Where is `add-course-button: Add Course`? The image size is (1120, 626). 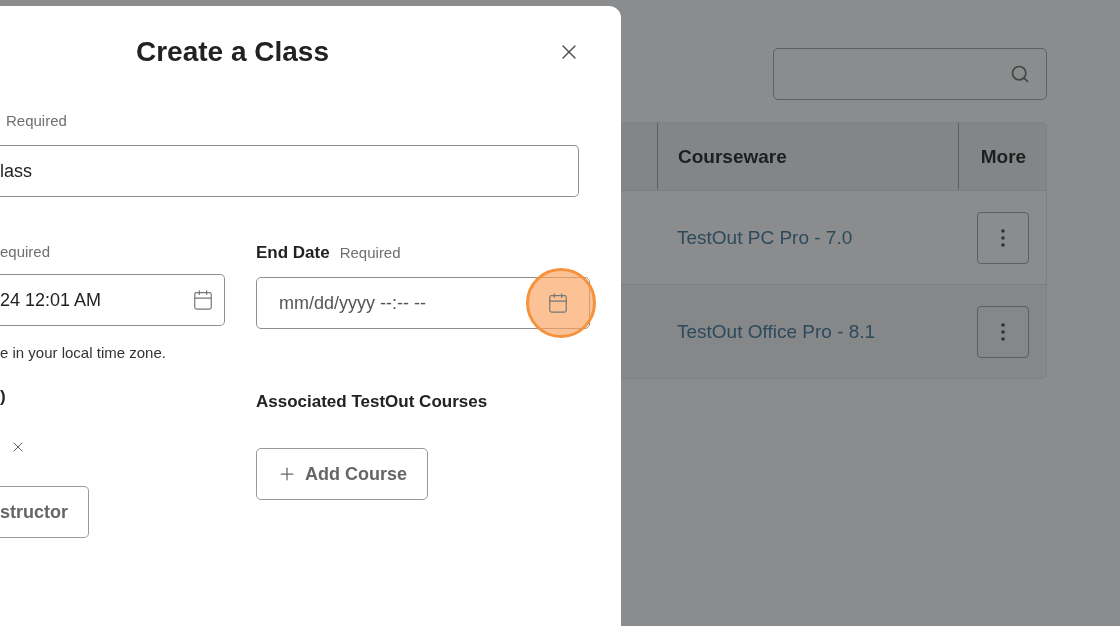 add-course-button: Add Course is located at coordinates (342, 474).